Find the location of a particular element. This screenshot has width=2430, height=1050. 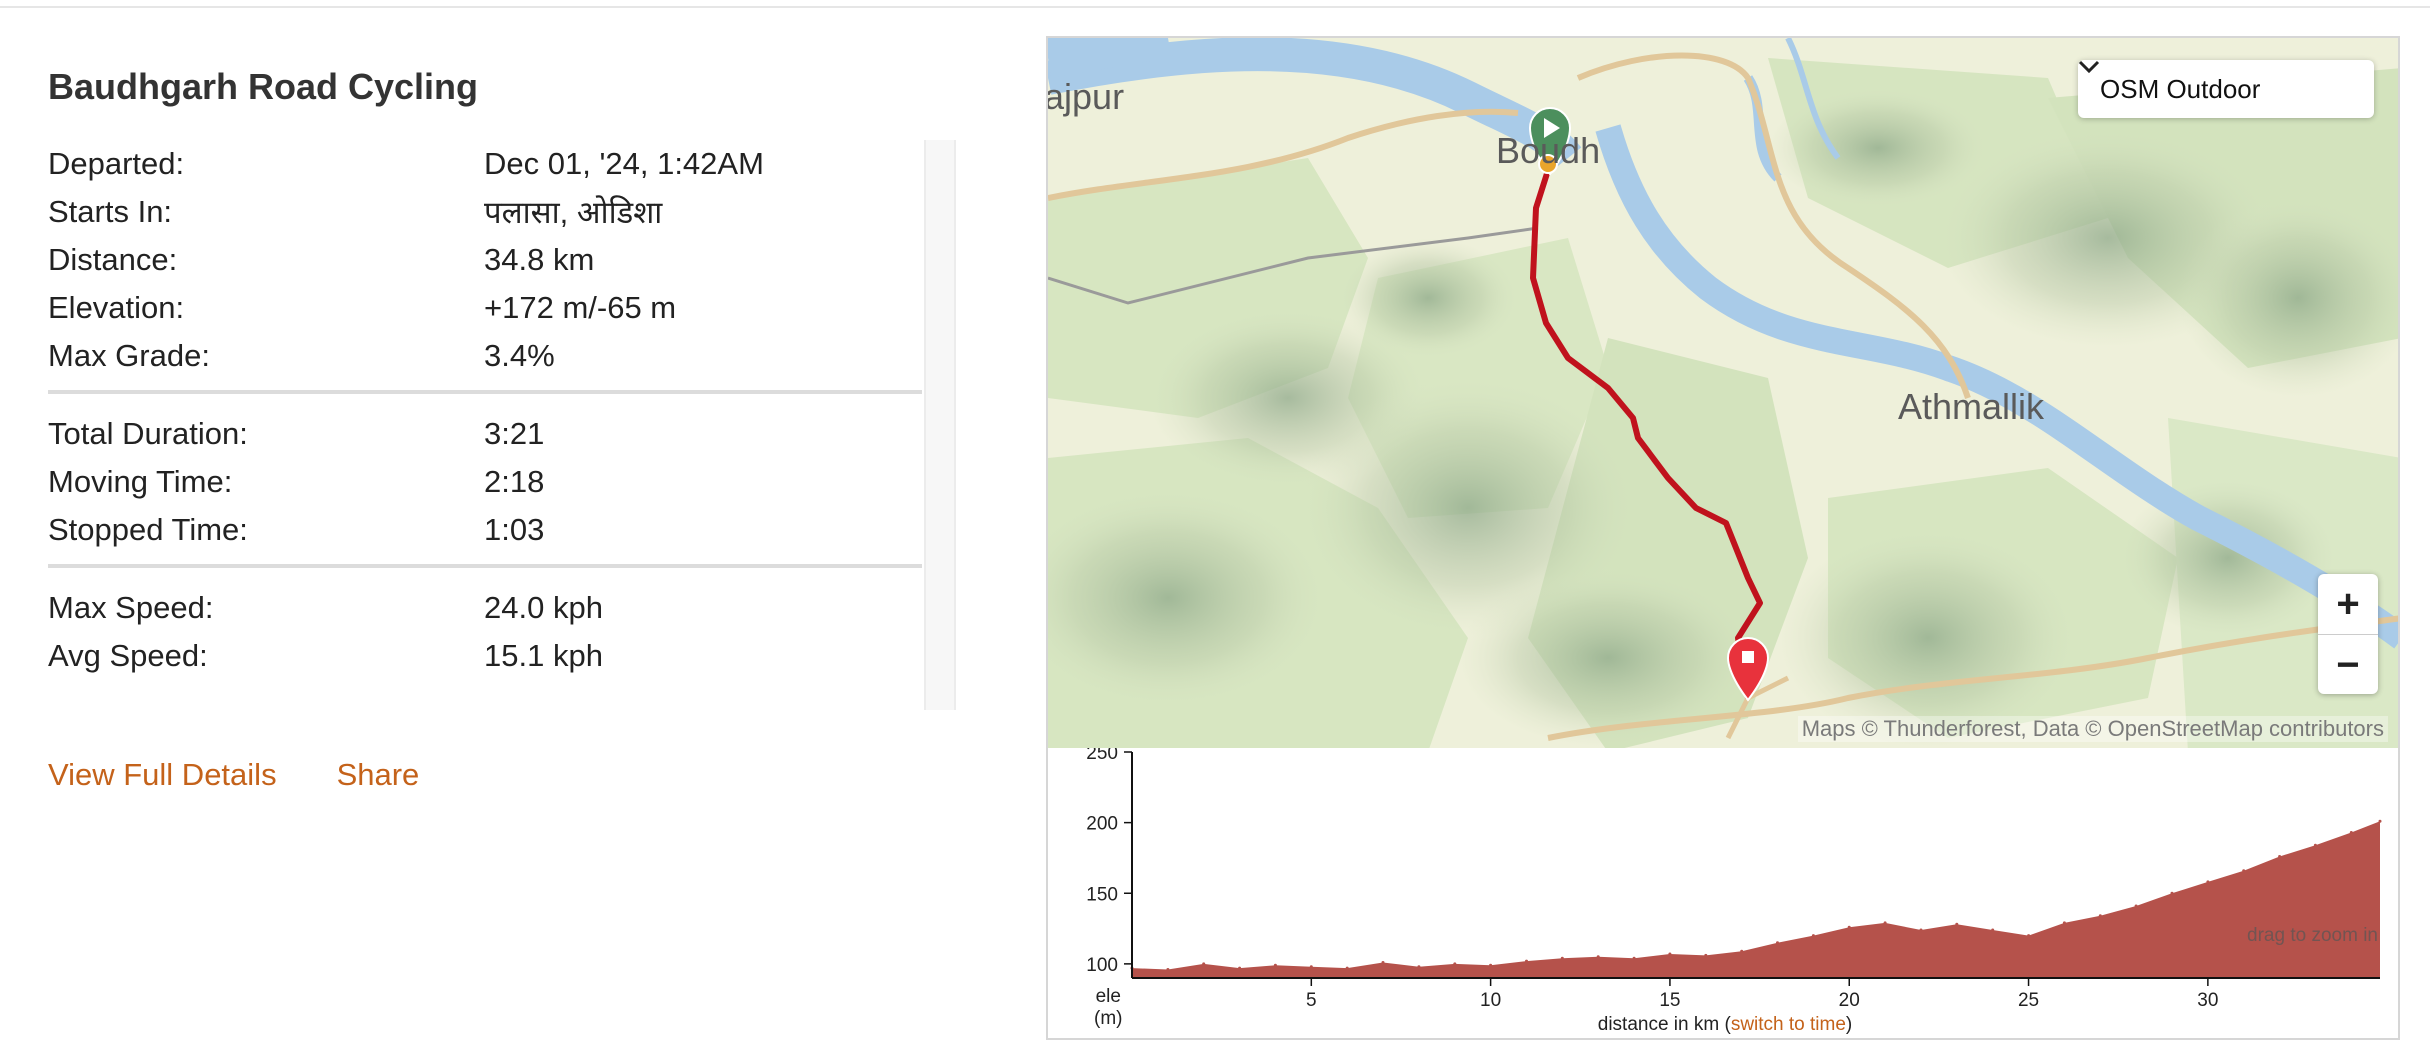

stat-value: 3:21 is located at coordinates (514, 433).